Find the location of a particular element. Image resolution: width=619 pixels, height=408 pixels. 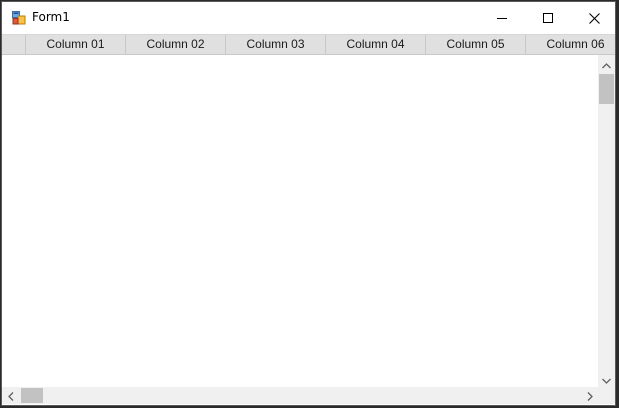

chevron-right-icon is located at coordinates (590, 395).